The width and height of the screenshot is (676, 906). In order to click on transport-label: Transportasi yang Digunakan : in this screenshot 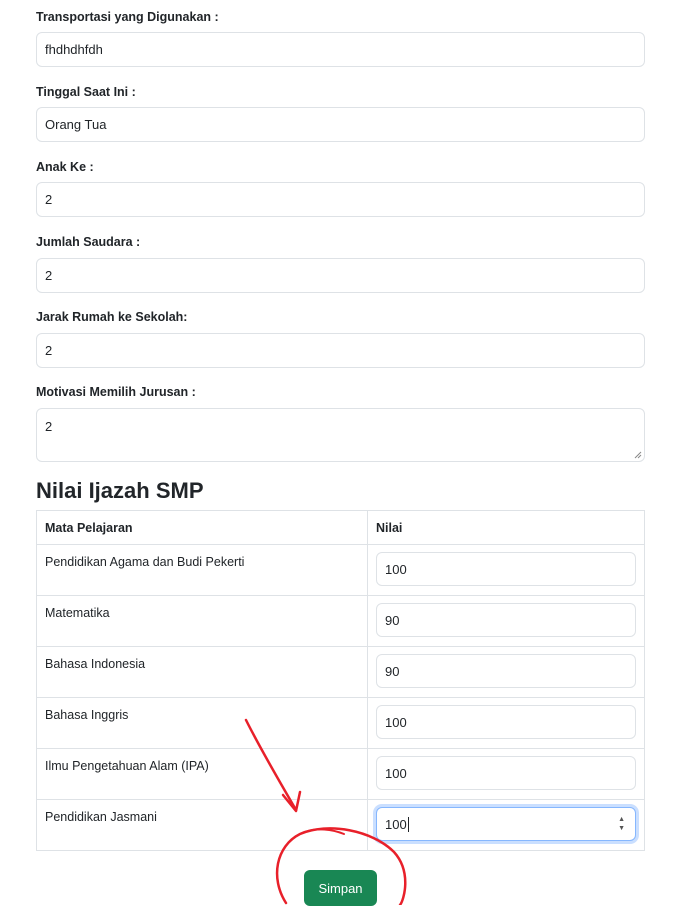, I will do `click(127, 17)`.